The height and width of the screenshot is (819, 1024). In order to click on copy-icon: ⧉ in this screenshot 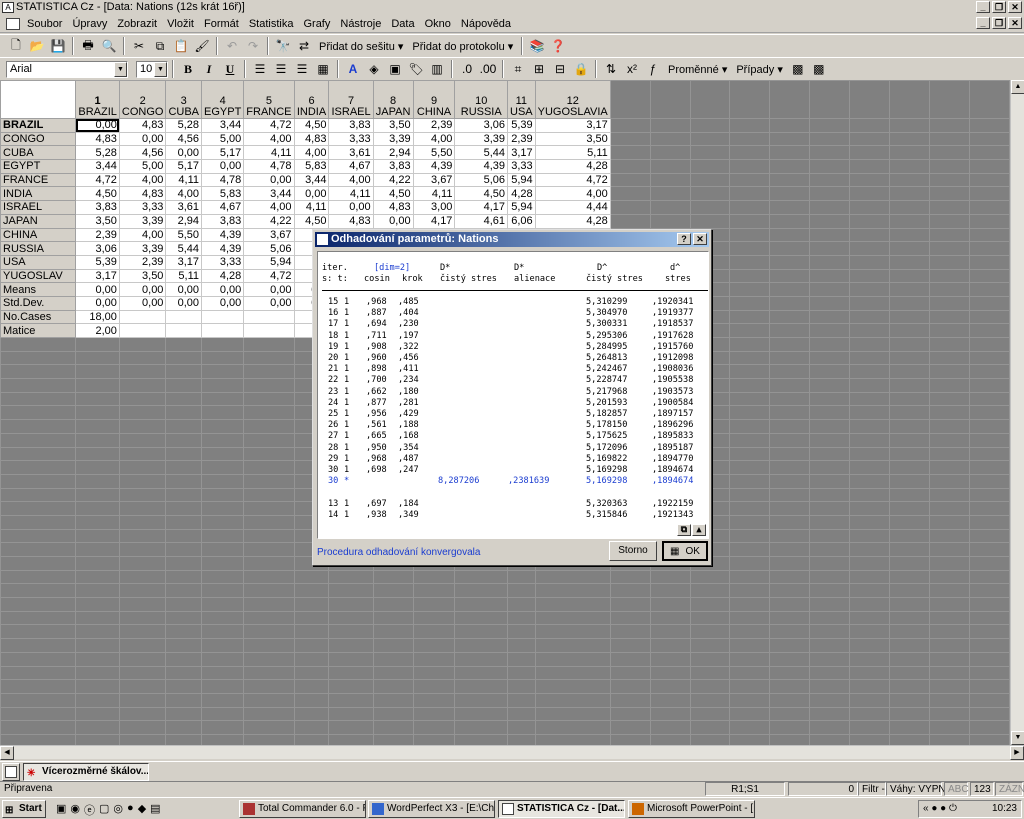, I will do `click(160, 46)`.